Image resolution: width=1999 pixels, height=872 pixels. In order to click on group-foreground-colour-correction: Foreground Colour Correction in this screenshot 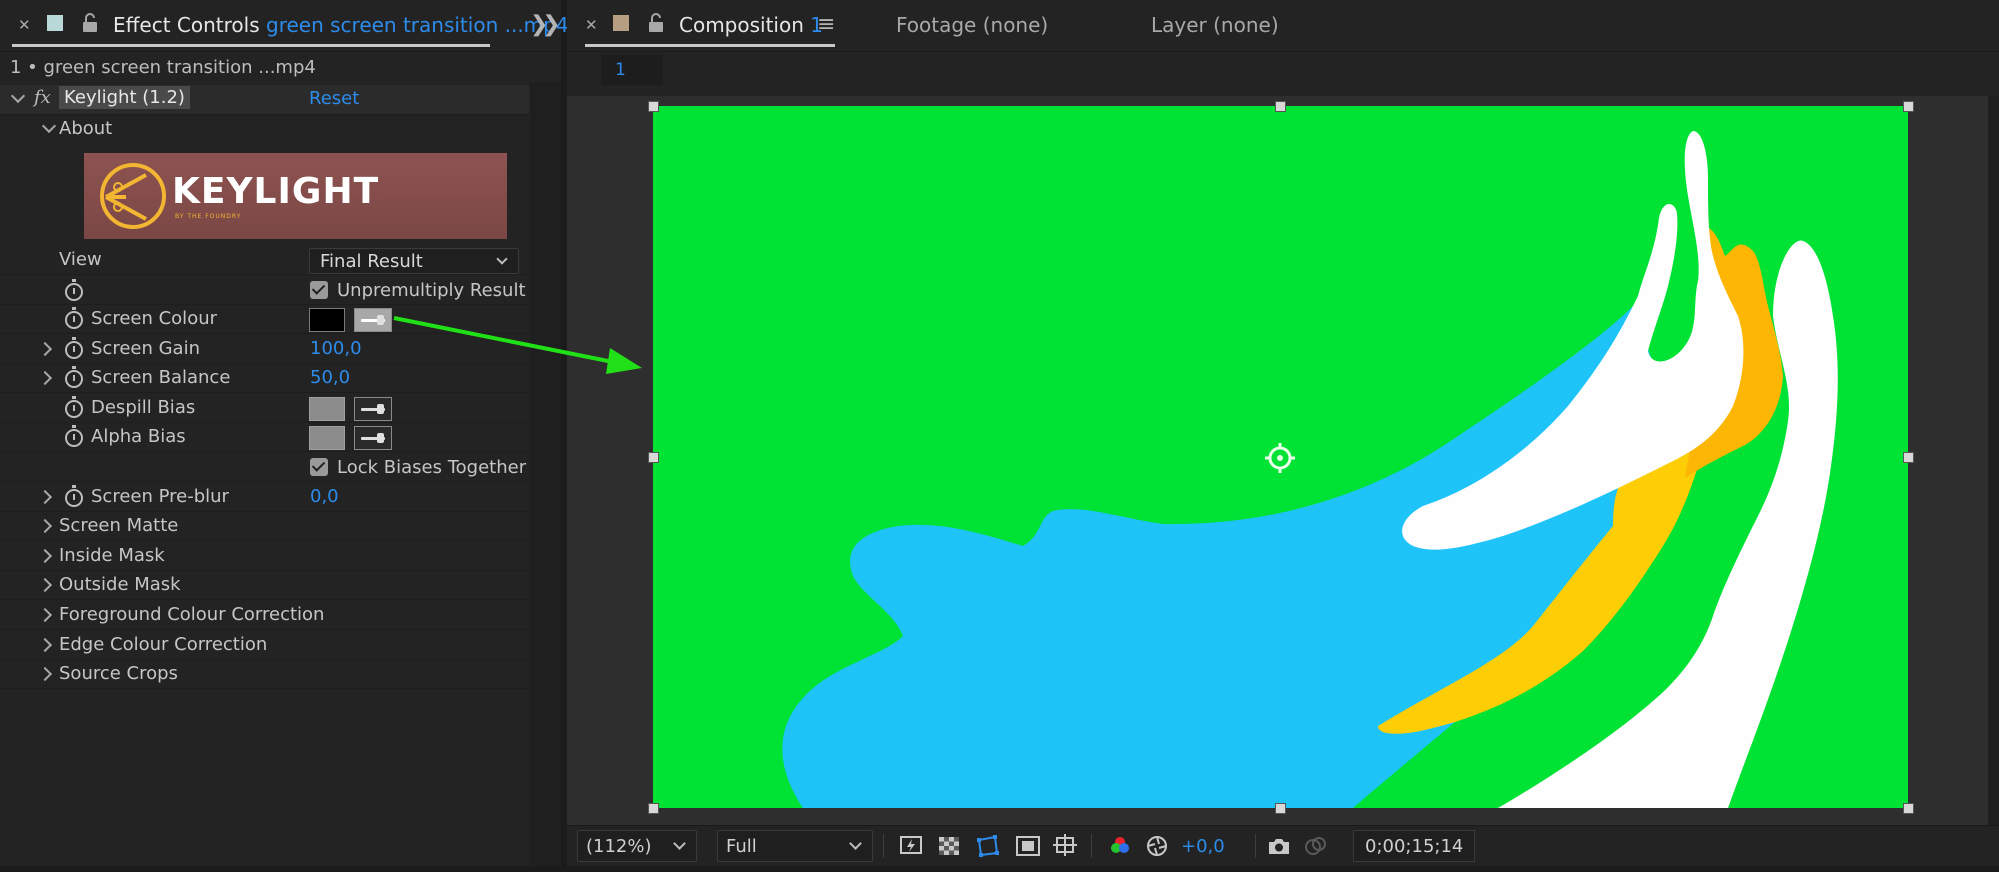, I will do `click(264, 615)`.